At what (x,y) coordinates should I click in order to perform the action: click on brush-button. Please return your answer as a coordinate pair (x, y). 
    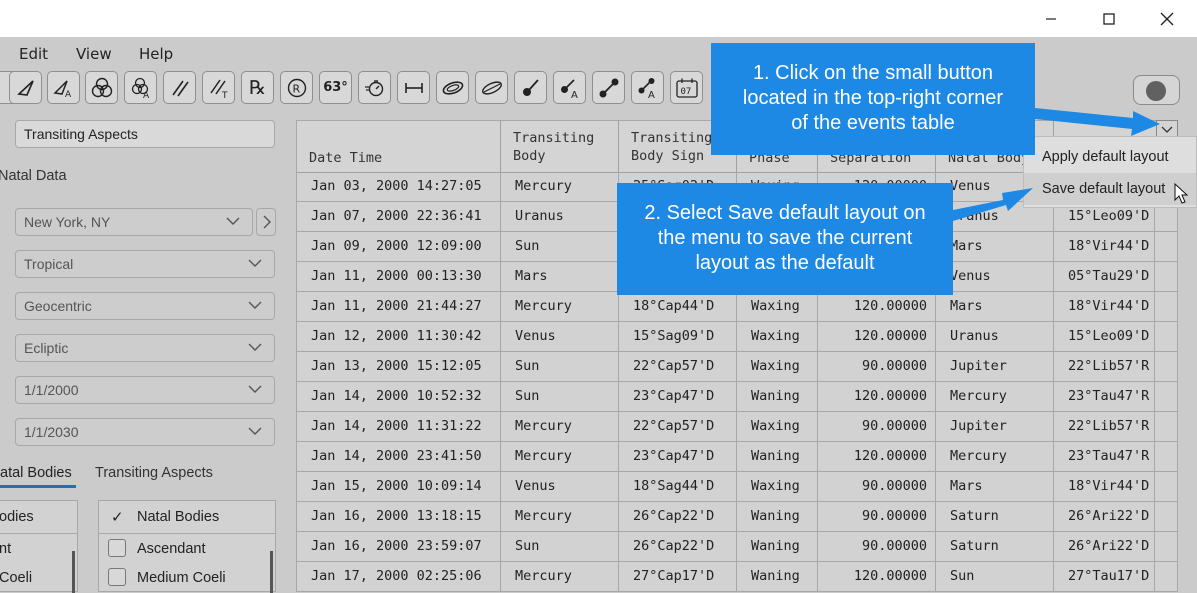
    Looking at the image, I should click on (530, 87).